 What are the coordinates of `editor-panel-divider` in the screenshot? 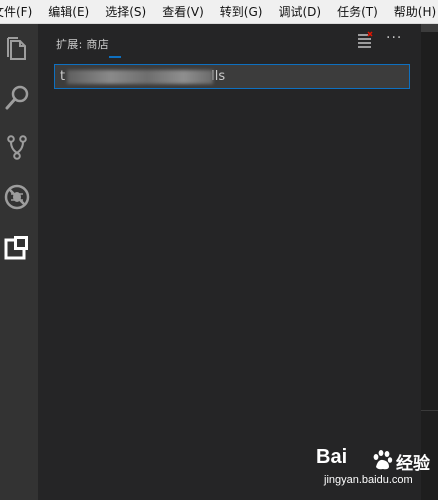 It's located at (429, 410).